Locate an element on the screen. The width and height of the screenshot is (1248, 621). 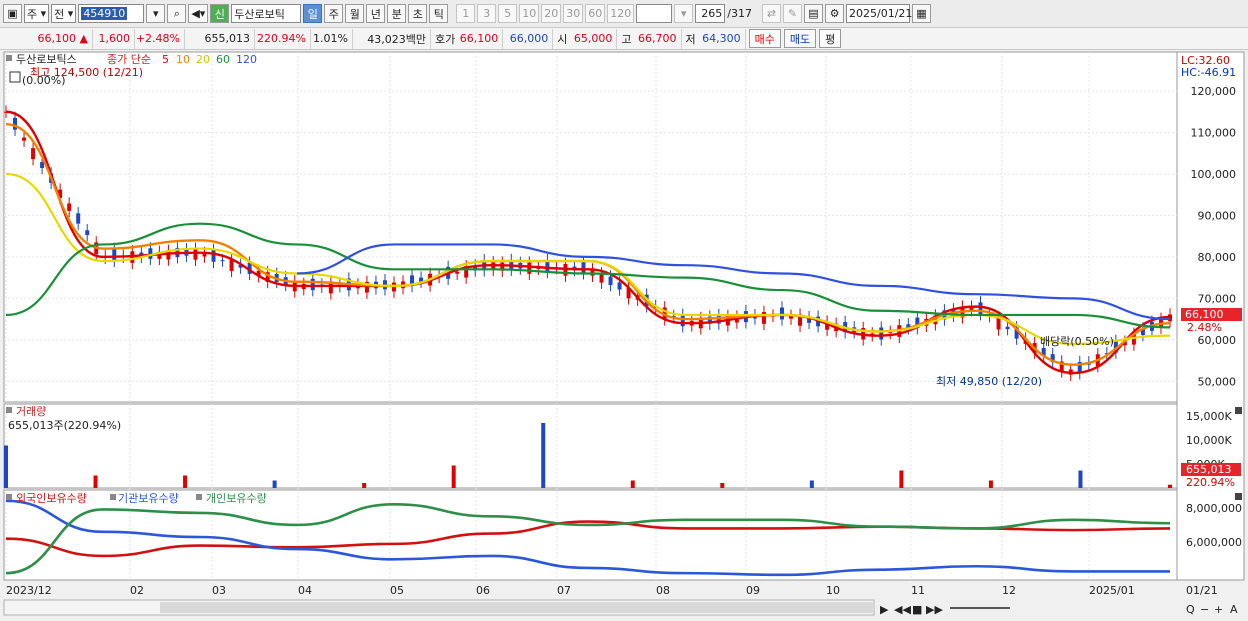
tab-second: 초 is located at coordinates (418, 13).